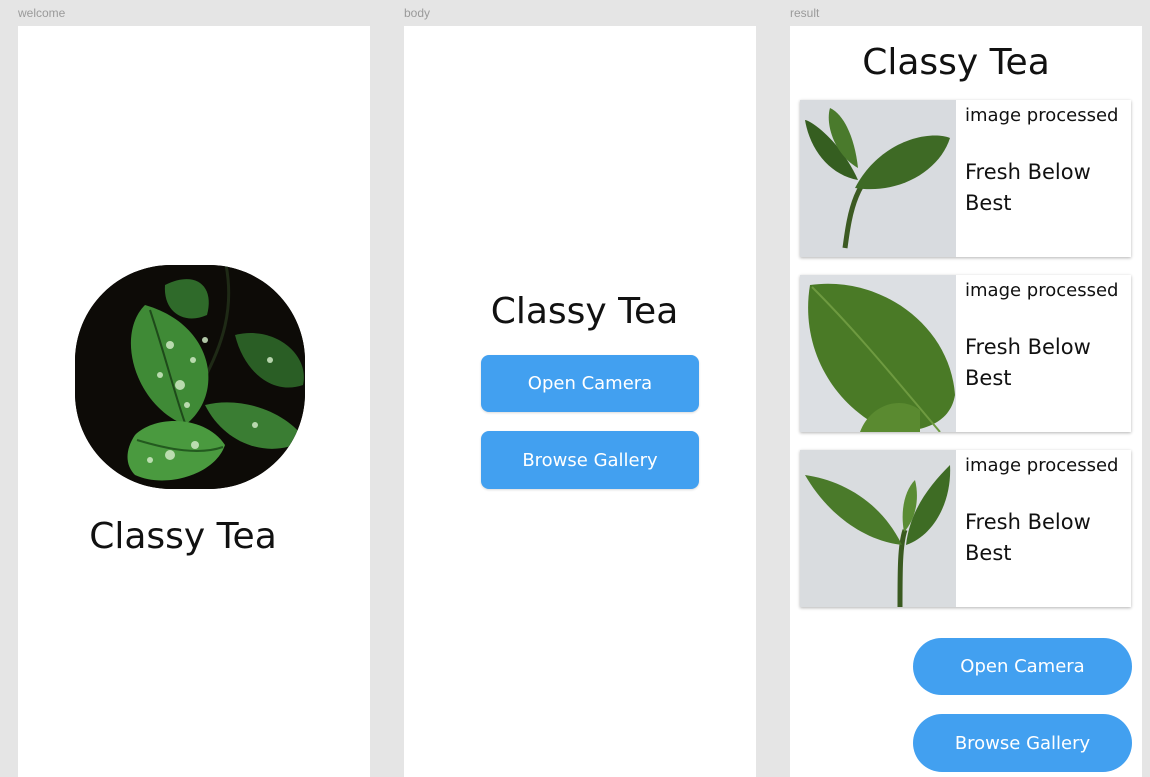 This screenshot has height=777, width=1150. What do you see at coordinates (42, 13) in the screenshot?
I see `frame-label-welcome: welcome` at bounding box center [42, 13].